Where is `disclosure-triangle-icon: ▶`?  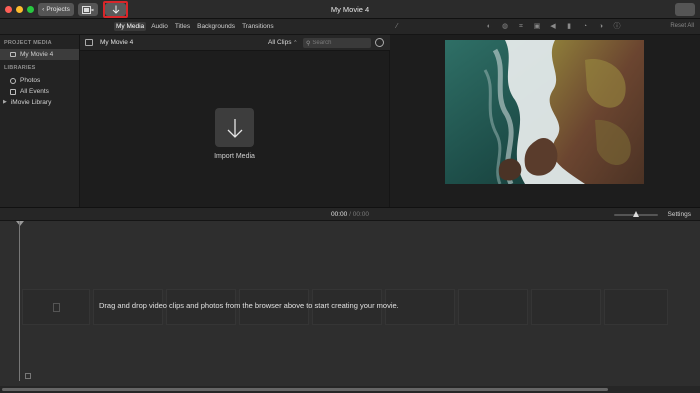 disclosure-triangle-icon: ▶ is located at coordinates (5, 102).